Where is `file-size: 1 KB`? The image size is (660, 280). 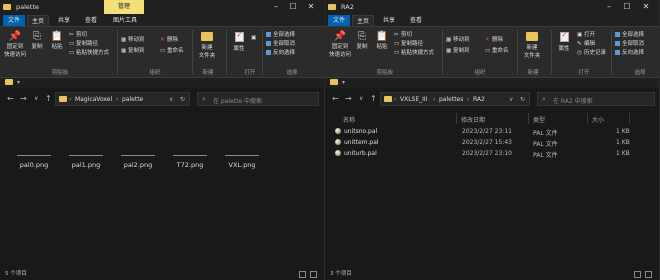 file-size: 1 KB is located at coordinates (623, 131).